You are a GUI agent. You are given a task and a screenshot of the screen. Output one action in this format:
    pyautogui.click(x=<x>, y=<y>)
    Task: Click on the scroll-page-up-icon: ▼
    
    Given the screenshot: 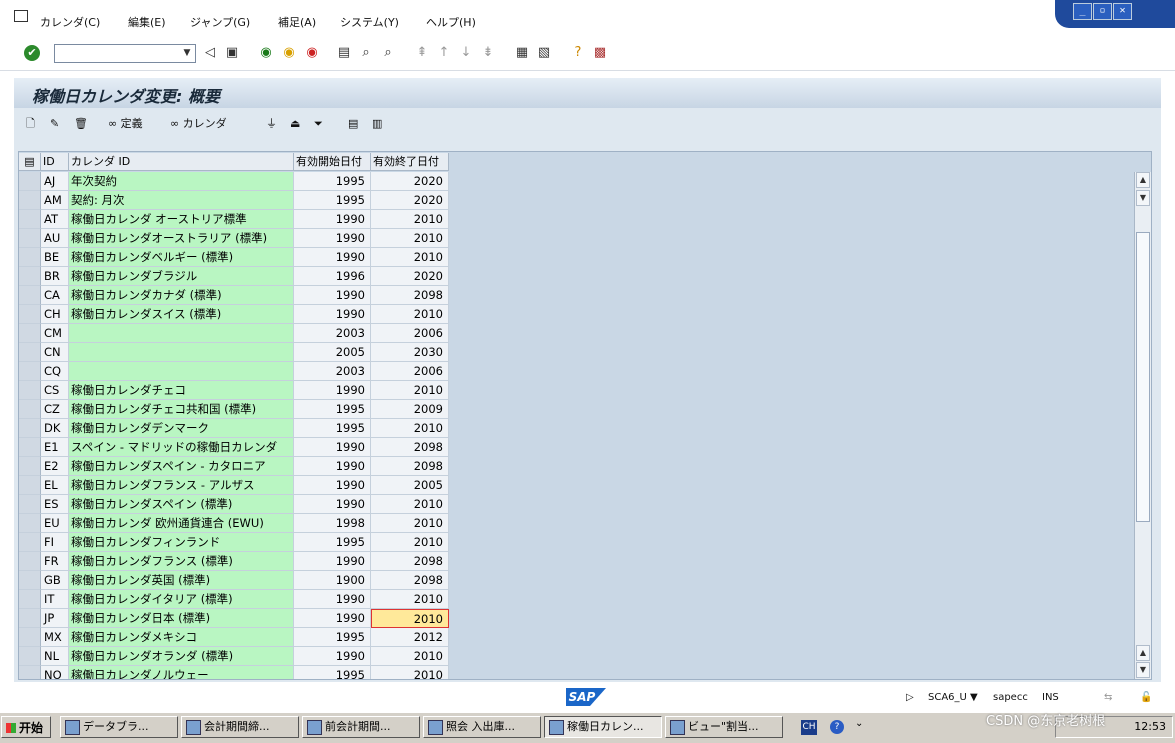 What is the action you would take?
    pyautogui.click(x=1143, y=198)
    